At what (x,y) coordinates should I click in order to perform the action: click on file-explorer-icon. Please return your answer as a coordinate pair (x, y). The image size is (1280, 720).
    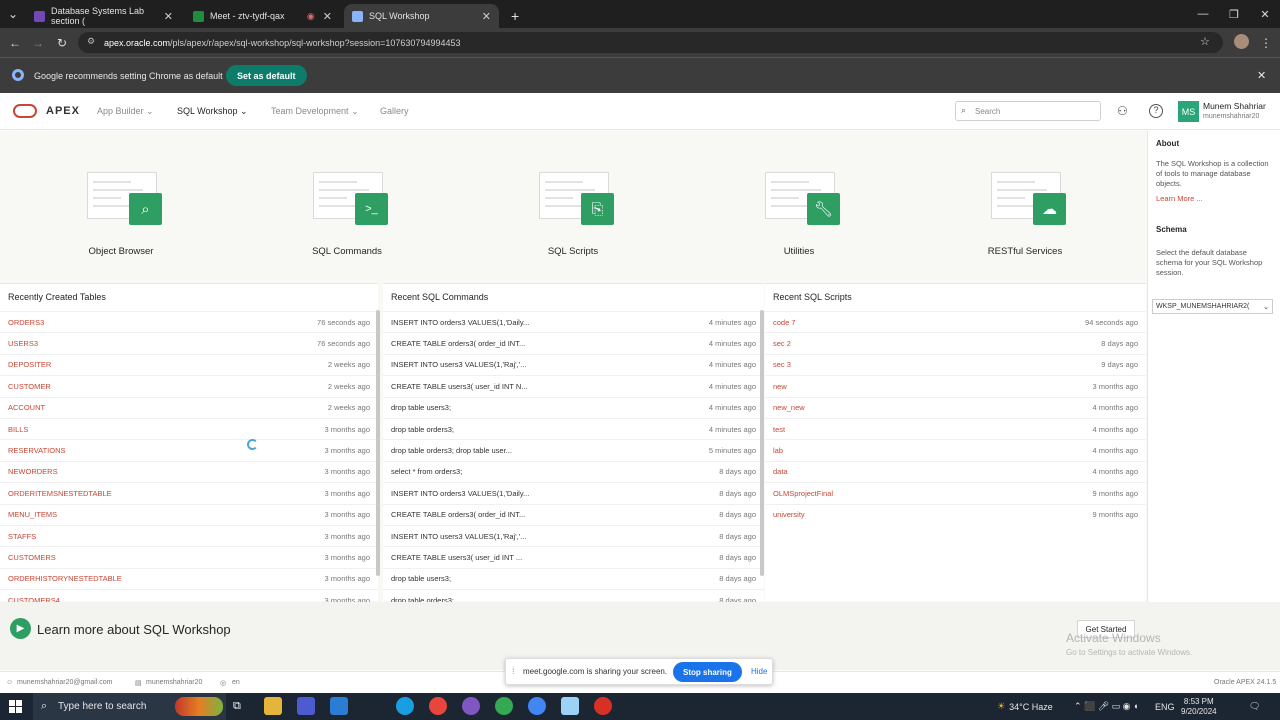
    Looking at the image, I should click on (273, 706).